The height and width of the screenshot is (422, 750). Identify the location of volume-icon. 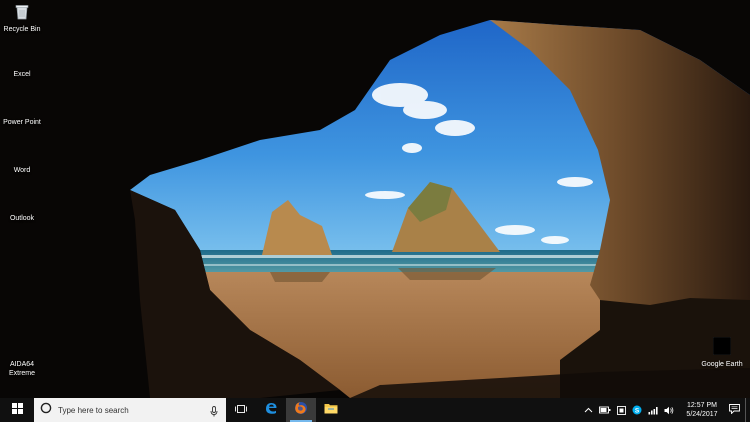
(669, 410).